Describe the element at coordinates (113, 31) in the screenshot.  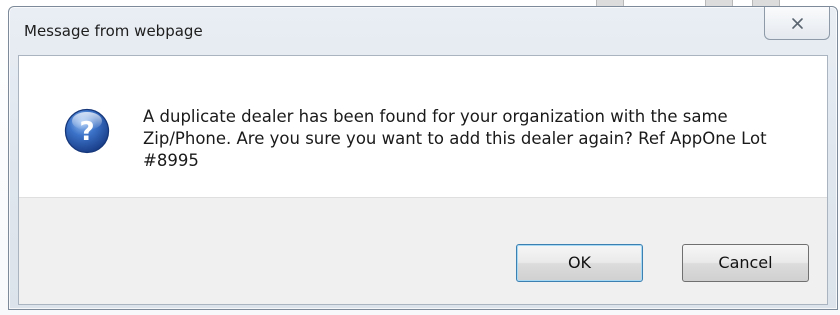
I see `dialog-title: Message from webpage` at that location.